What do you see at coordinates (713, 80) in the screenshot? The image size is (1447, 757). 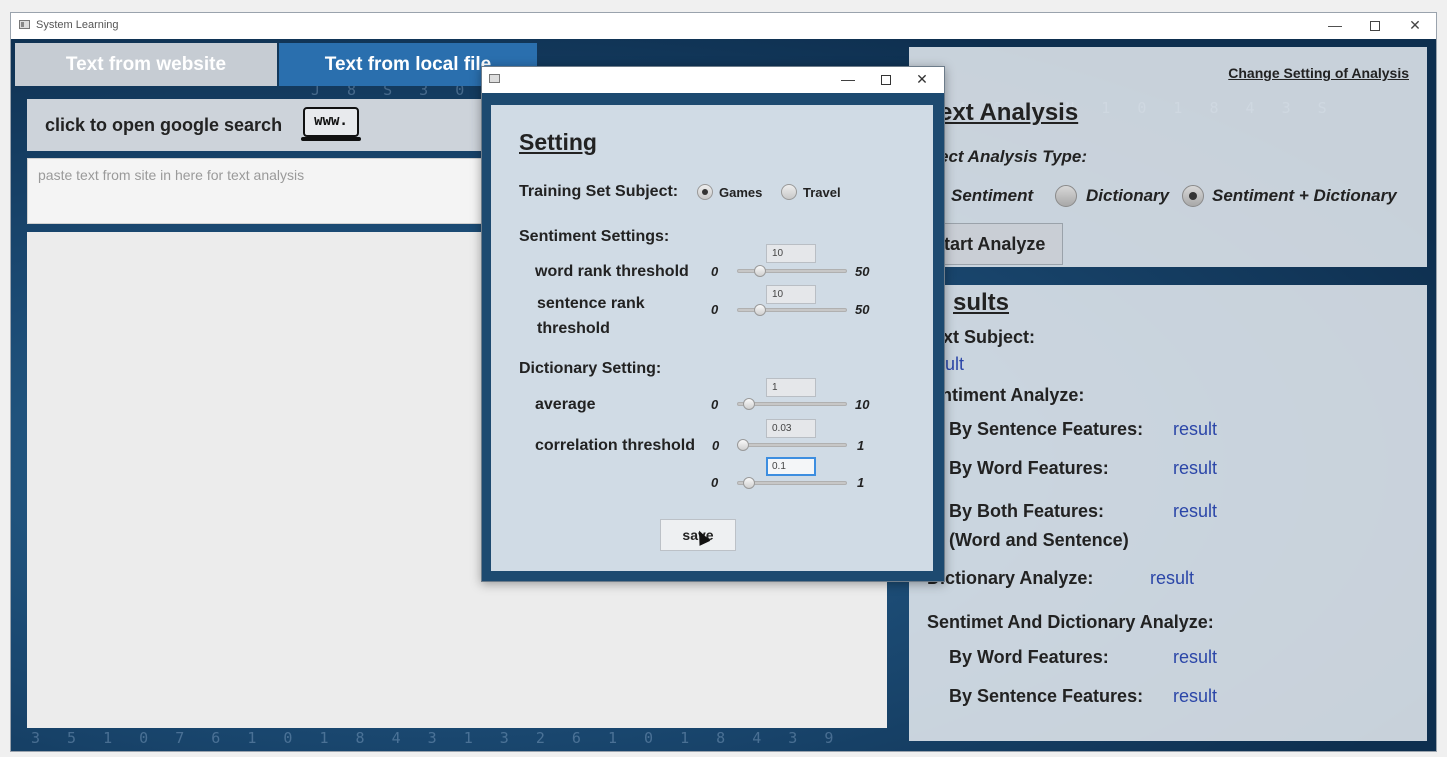 I see `dialog-title-bar: — ✕` at bounding box center [713, 80].